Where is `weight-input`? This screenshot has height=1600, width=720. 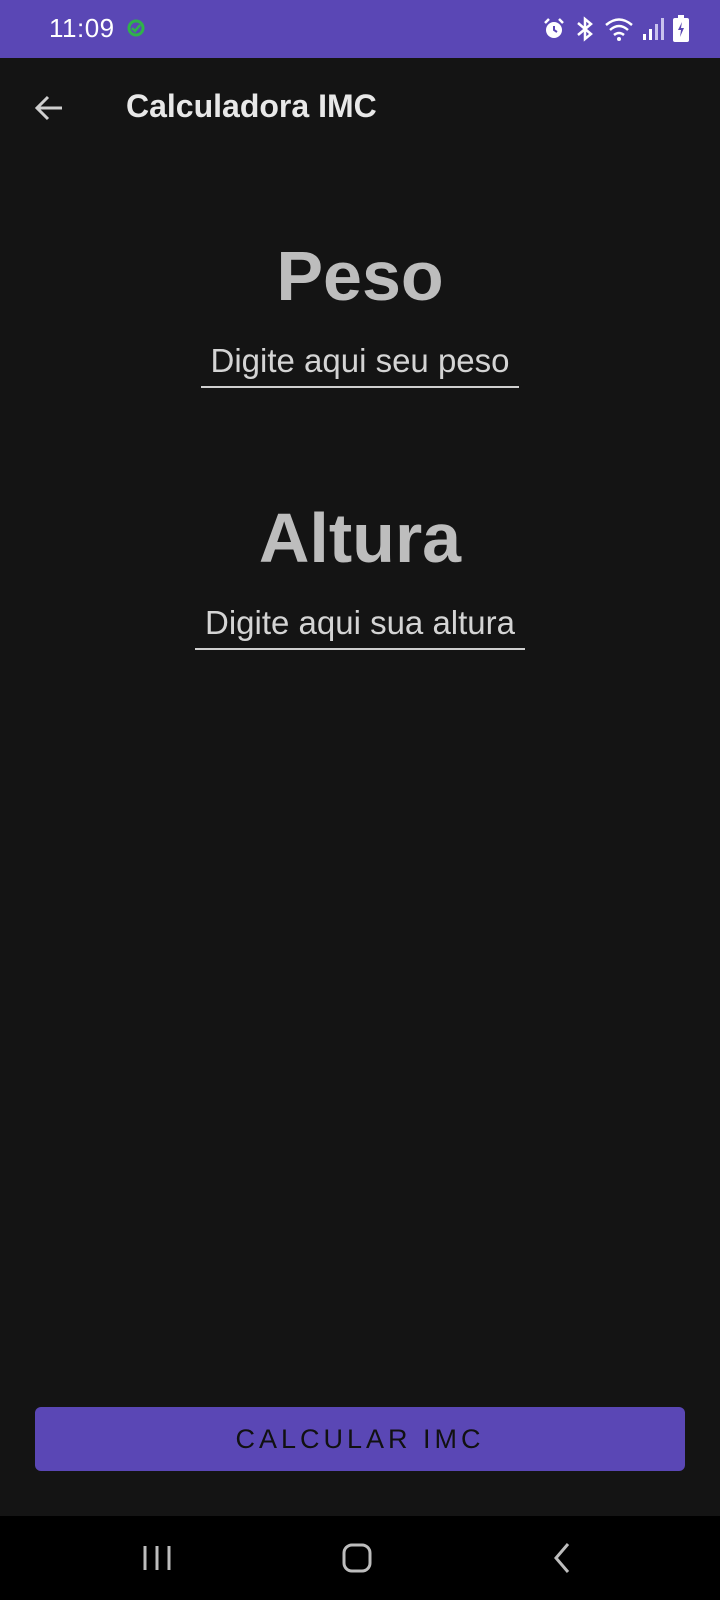 weight-input is located at coordinates (360, 362).